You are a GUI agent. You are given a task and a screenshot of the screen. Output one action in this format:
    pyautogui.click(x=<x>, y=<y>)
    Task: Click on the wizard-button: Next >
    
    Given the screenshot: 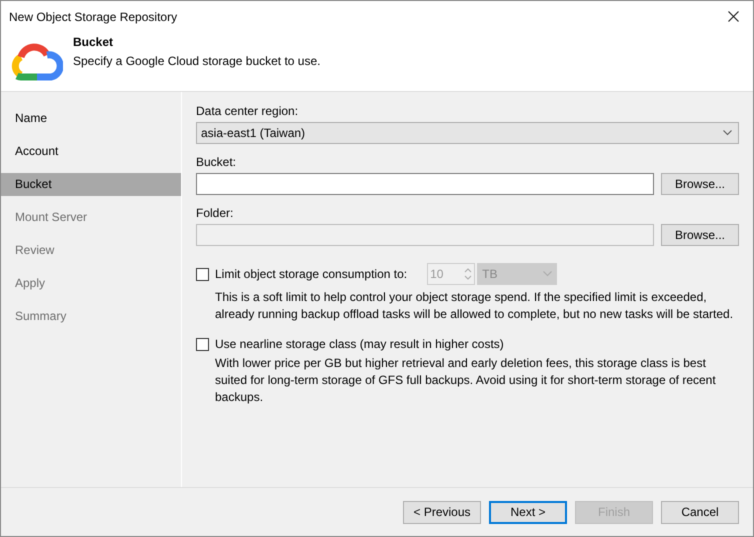 What is the action you would take?
    pyautogui.click(x=528, y=512)
    